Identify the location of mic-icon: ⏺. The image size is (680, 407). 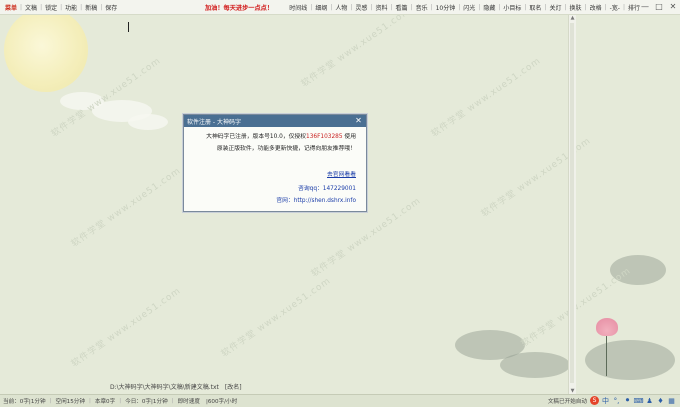
(627, 400).